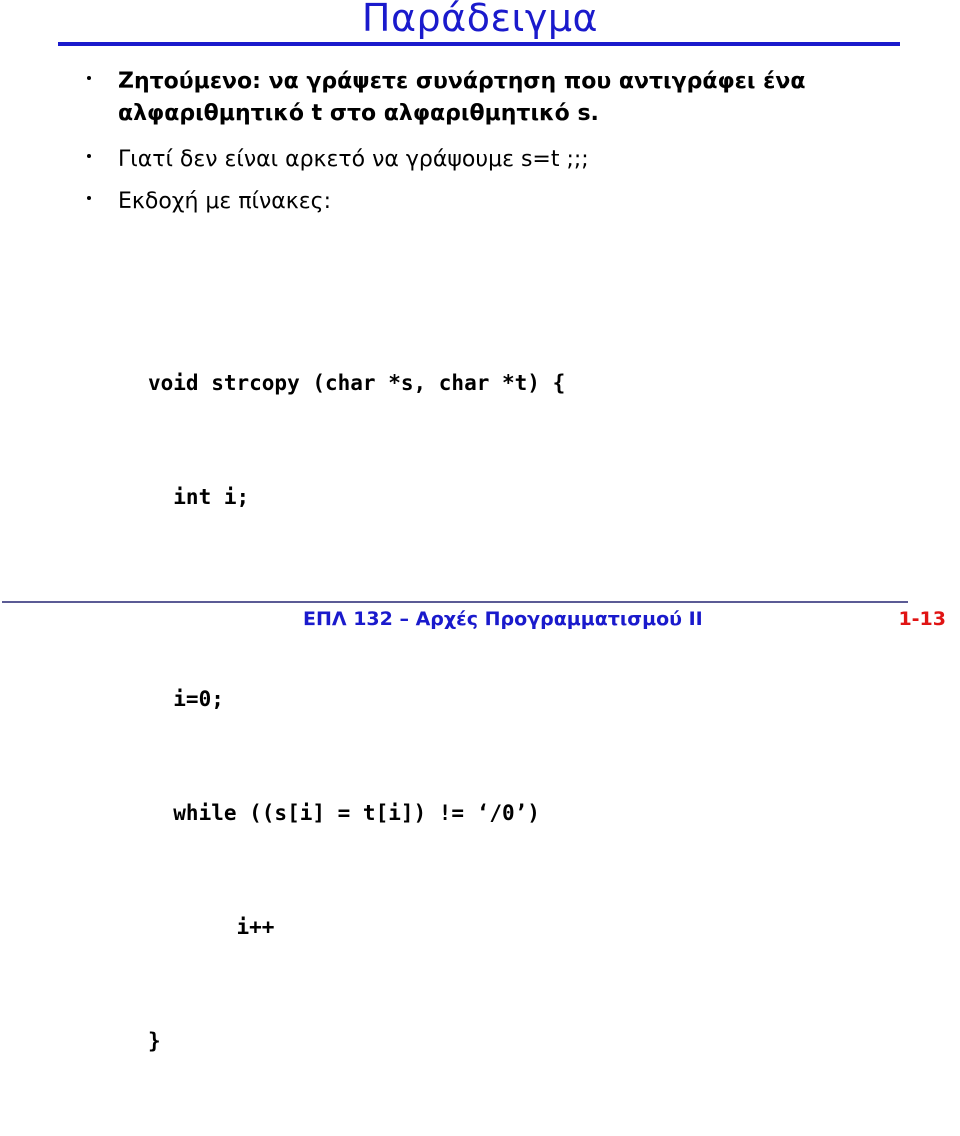 The image size is (960, 1136). I want to click on code-line: }, so click(154, 1041).